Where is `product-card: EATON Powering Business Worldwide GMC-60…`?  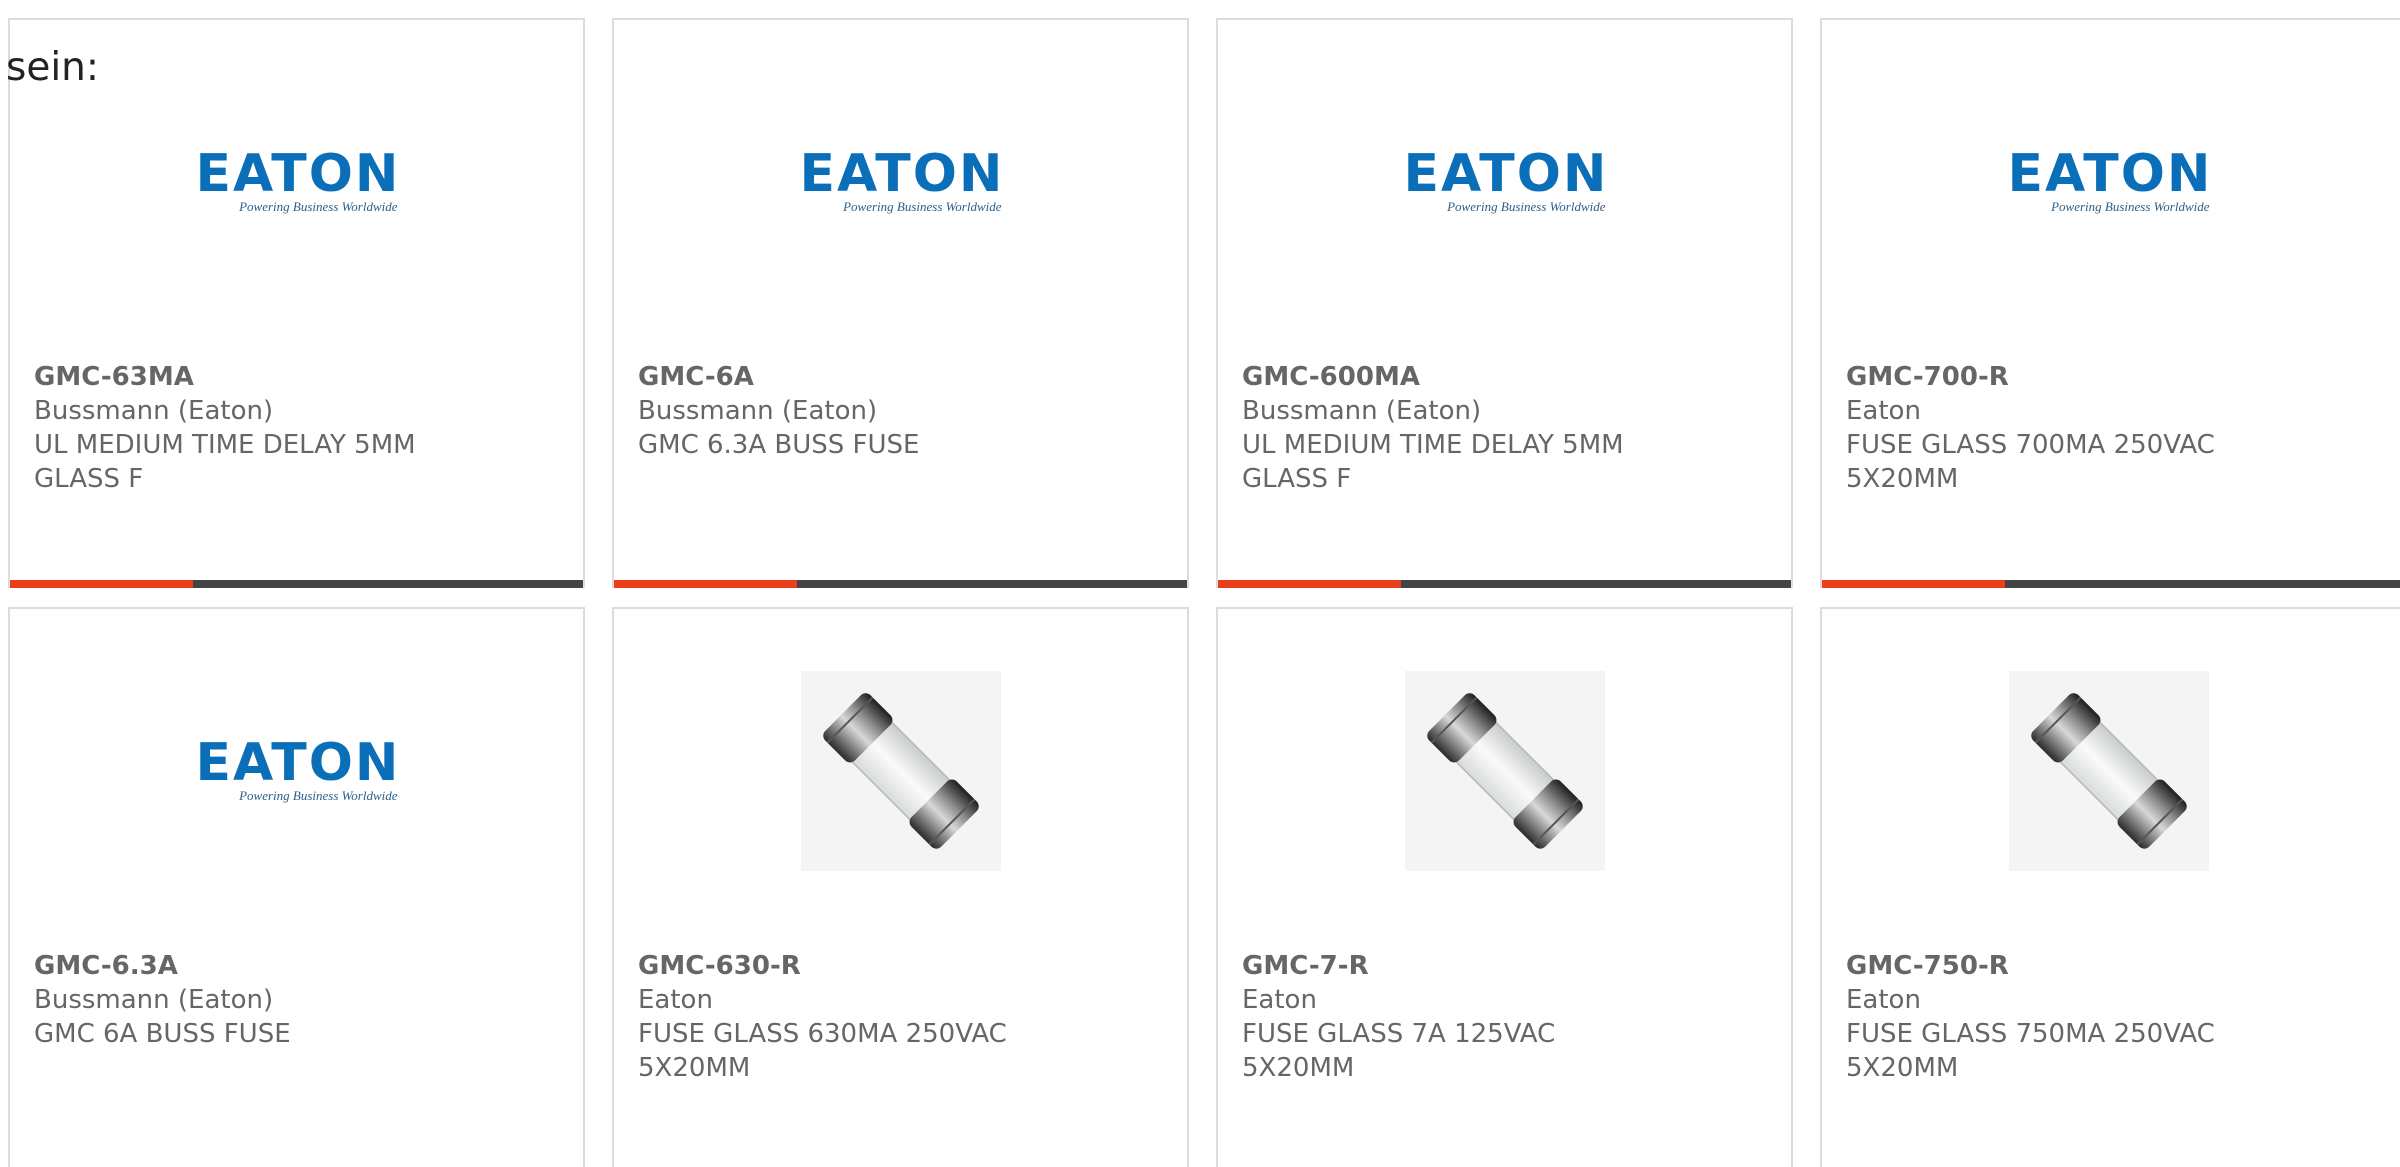
product-card: EATON Powering Business Worldwide GMC-60… is located at coordinates (1504, 303).